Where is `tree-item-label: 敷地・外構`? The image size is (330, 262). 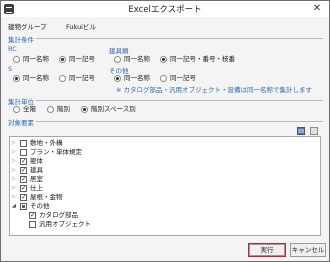
tree-item-label: 敷地・外構 is located at coordinates (46, 143).